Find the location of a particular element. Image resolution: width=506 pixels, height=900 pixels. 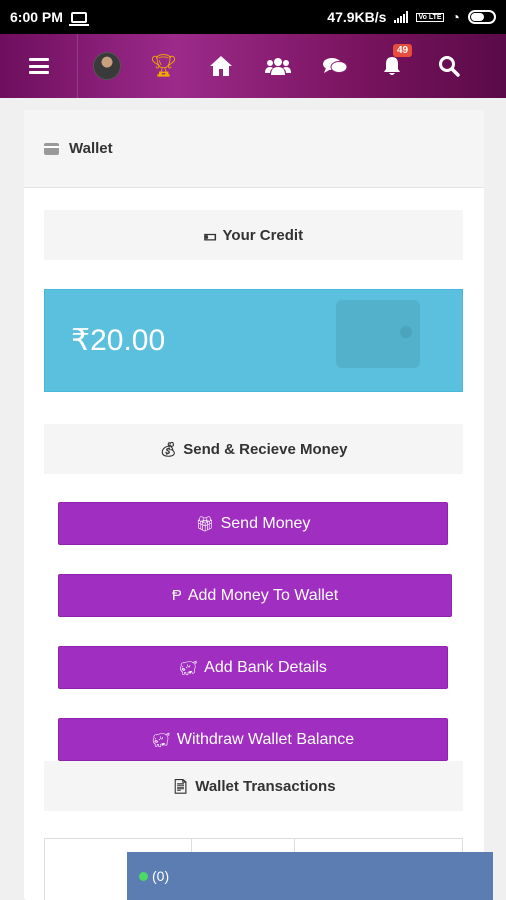

status-bar: 6:00 PM 47.9KB/s Vo LTE ◔ is located at coordinates (253, 17).